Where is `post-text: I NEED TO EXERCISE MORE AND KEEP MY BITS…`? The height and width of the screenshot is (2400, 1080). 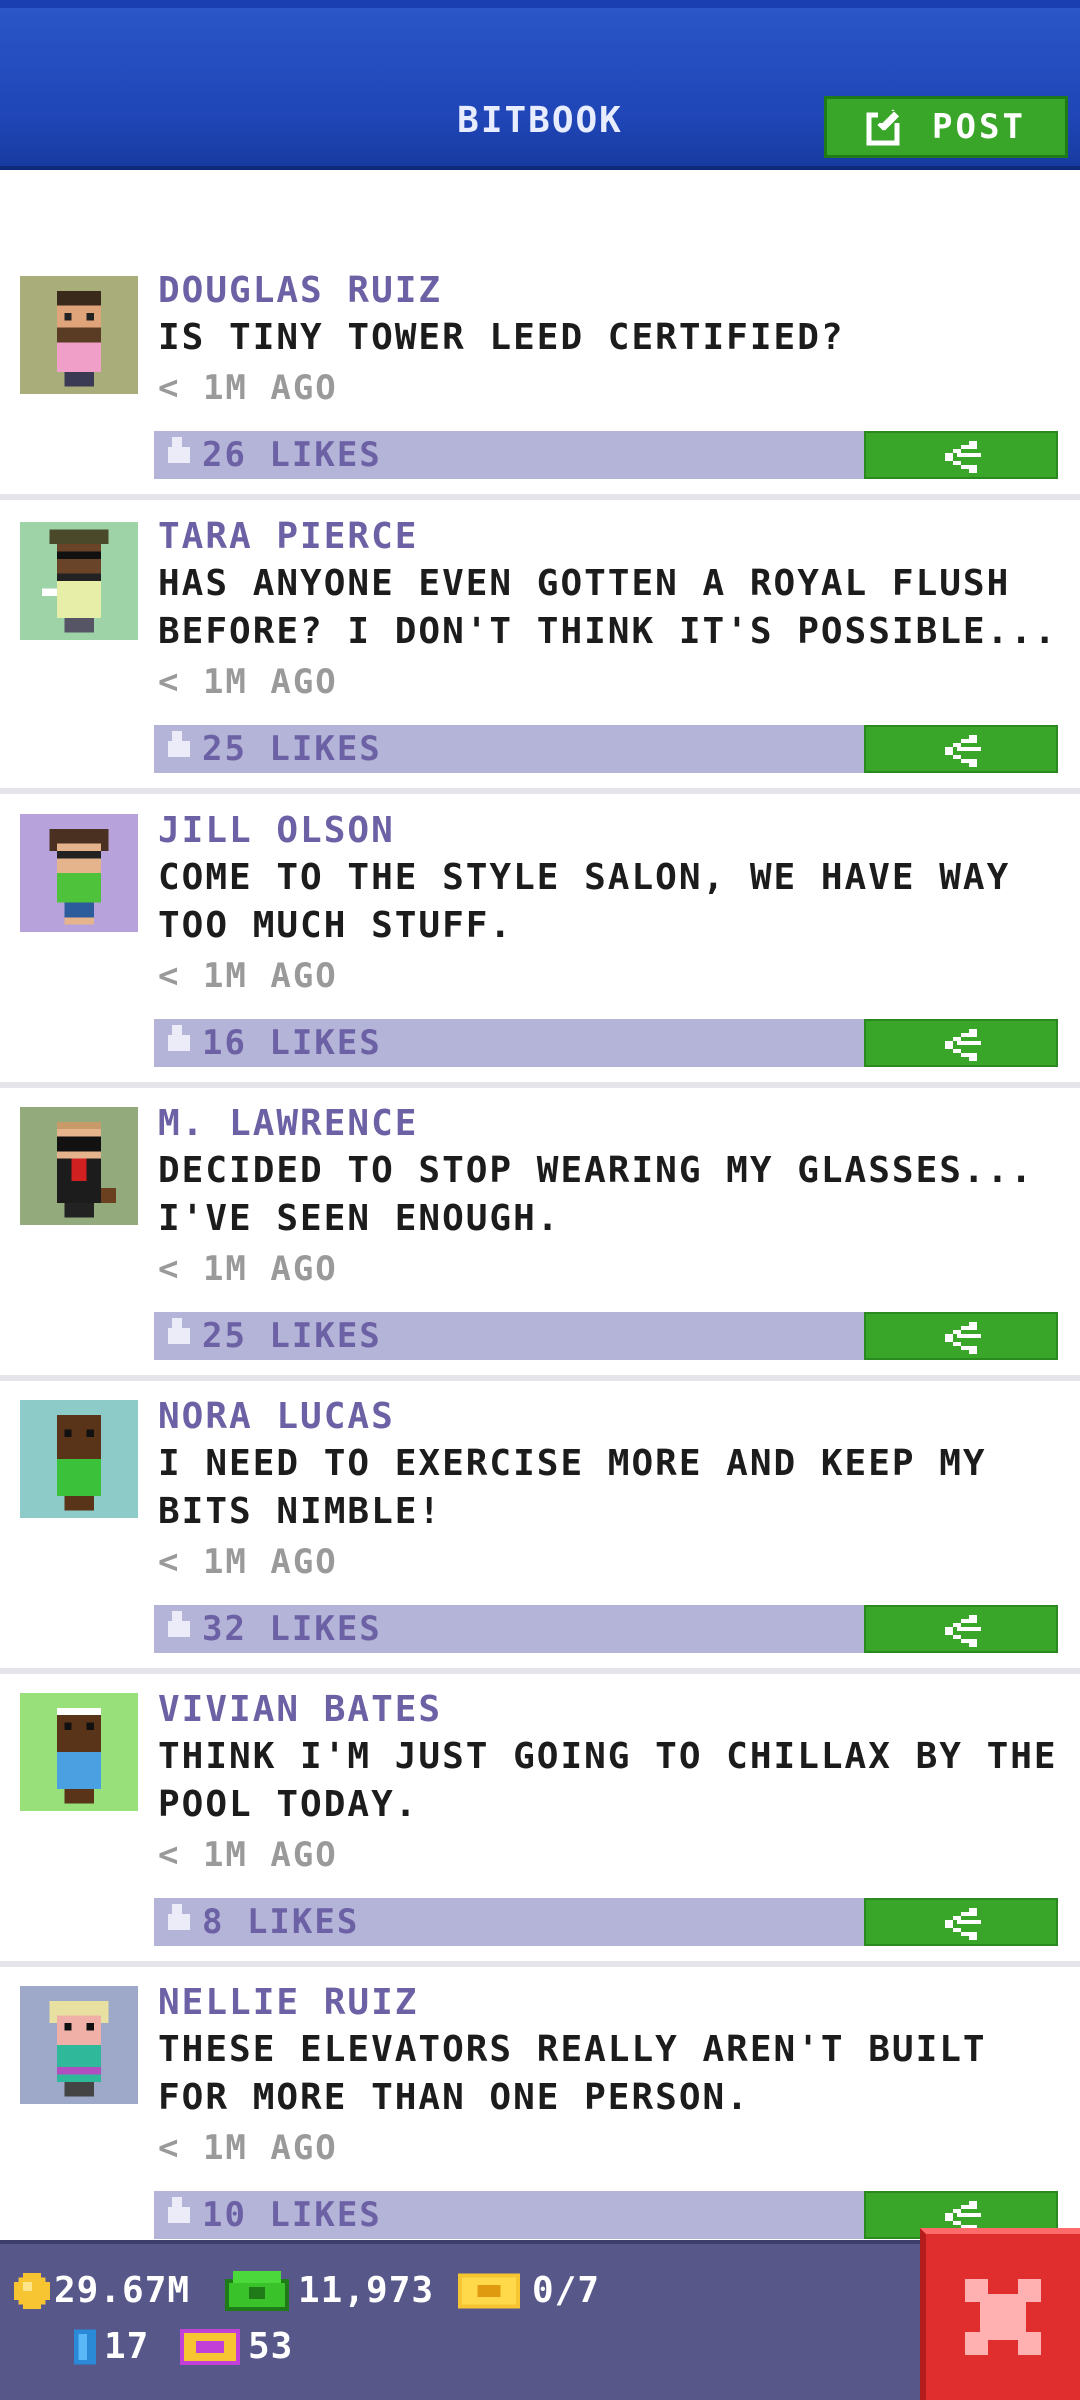 post-text: I NEED TO EXERCISE MORE AND KEEP MY BITS… is located at coordinates (572, 1487).